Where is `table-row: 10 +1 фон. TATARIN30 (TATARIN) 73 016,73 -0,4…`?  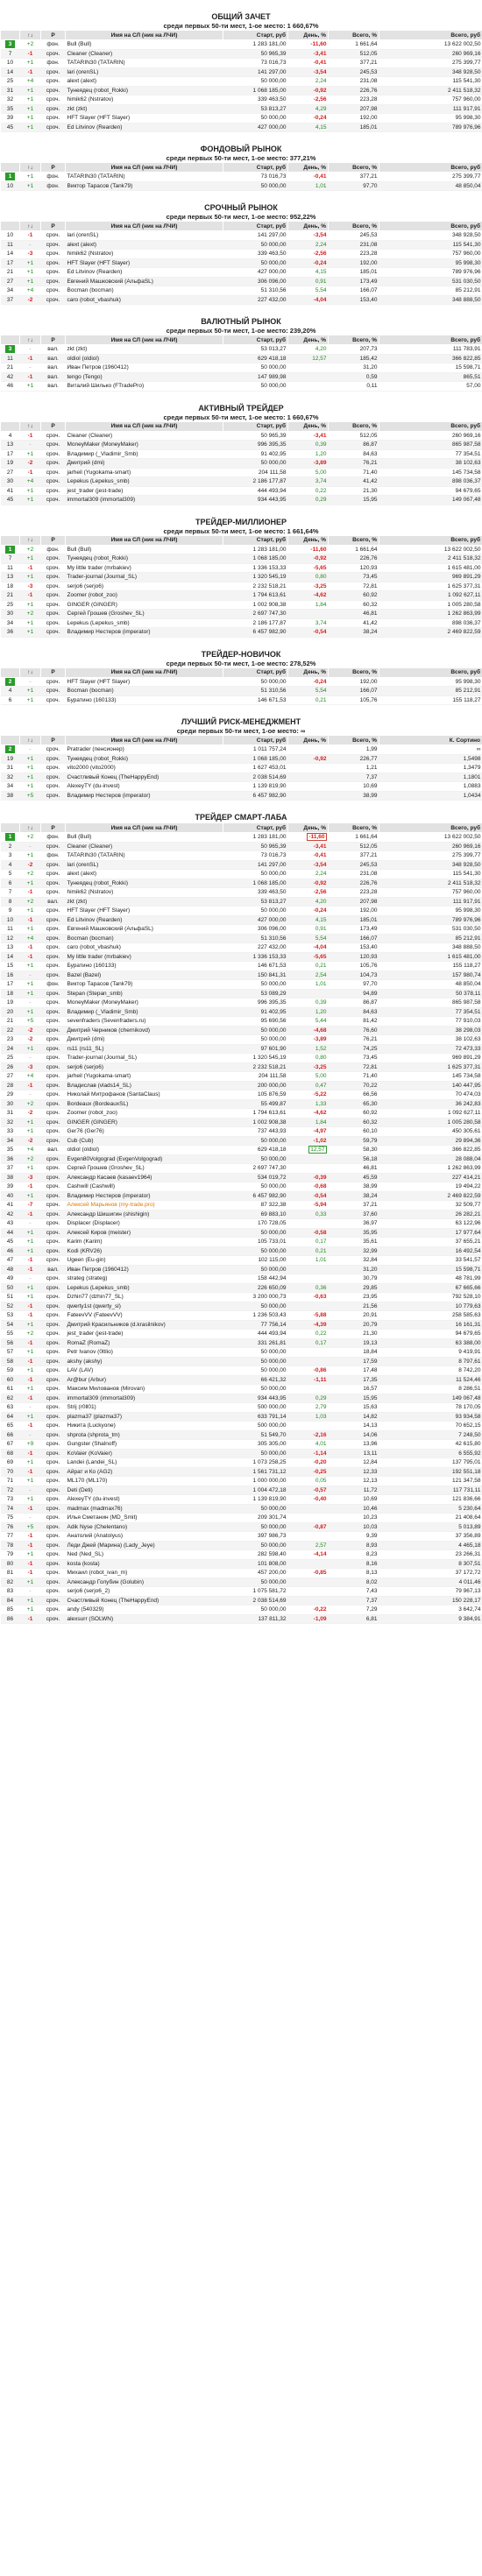 table-row: 10 +1 фон. TATARIN30 (TATARIN) 73 016,73 -0,4… is located at coordinates (241, 63).